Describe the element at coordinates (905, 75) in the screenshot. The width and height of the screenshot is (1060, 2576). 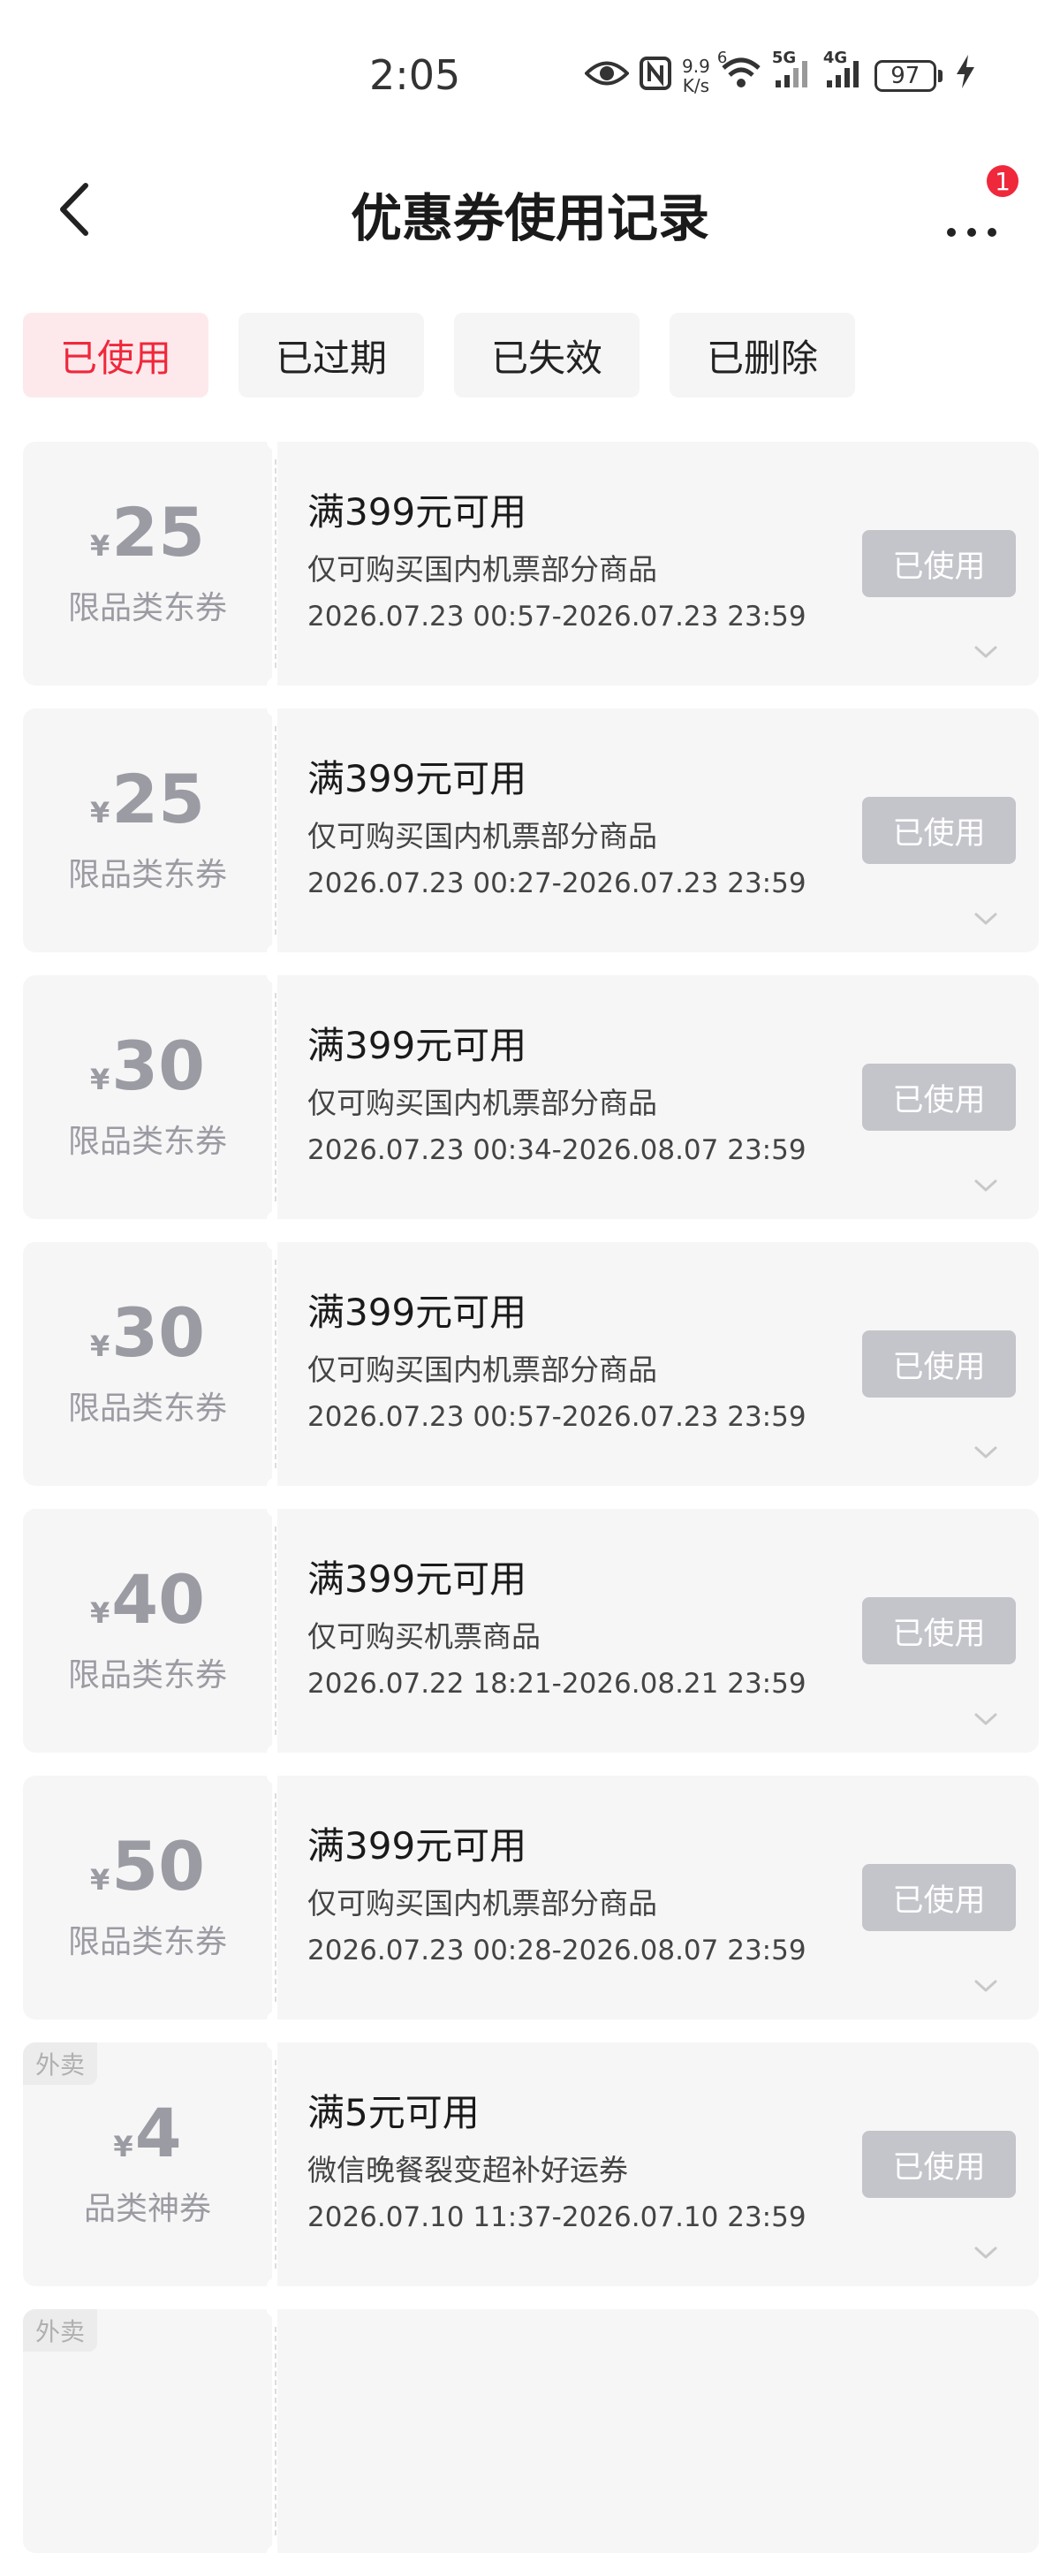
I see `battery-level: 97` at that location.